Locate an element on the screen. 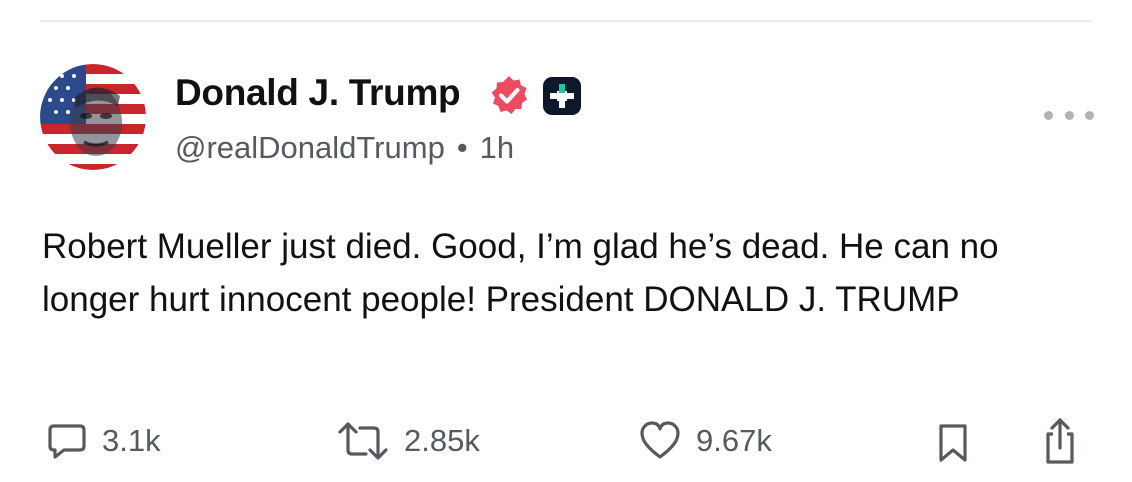 This screenshot has width=1132, height=482. more-options-button is located at coordinates (1069, 115).